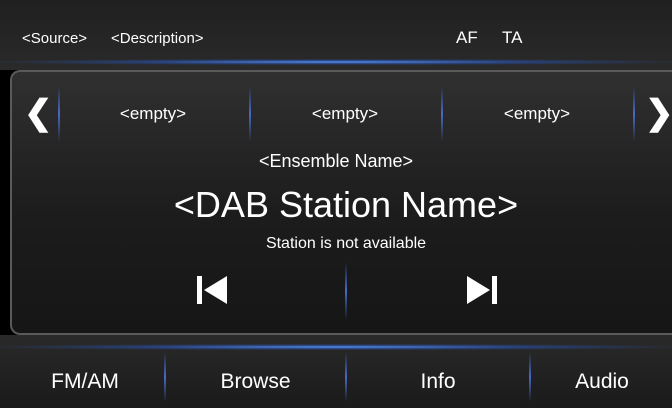  I want to click on source-label: <Source>, so click(55, 38).